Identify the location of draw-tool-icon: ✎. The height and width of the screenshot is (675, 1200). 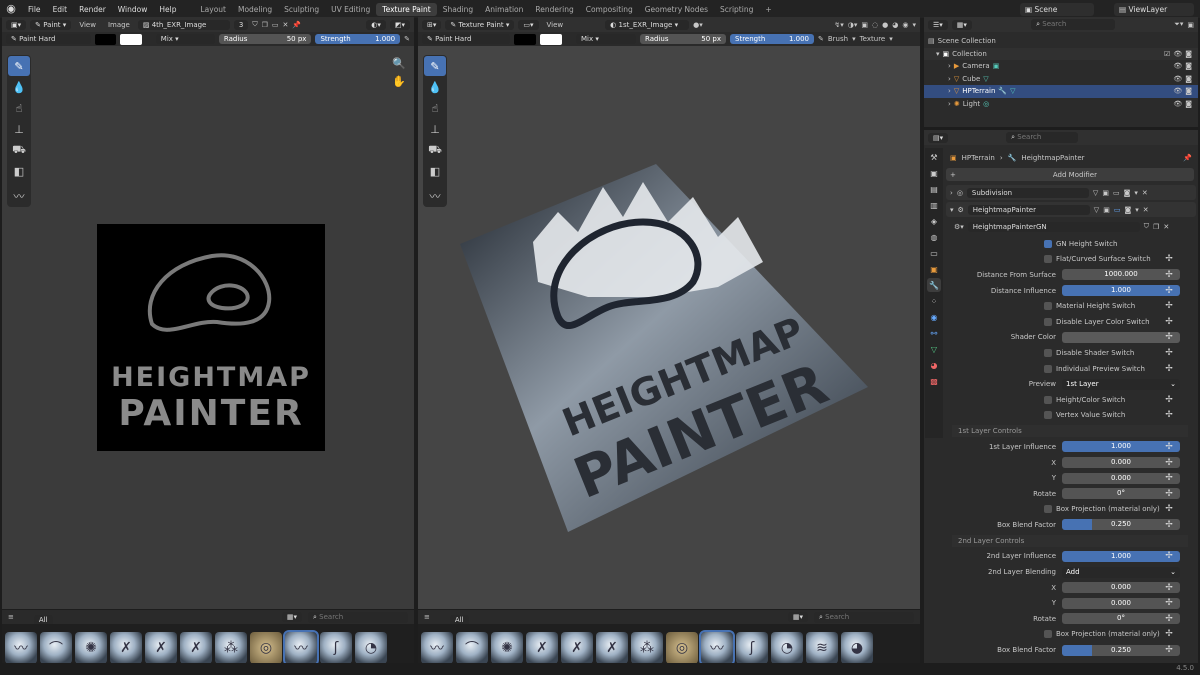
(19, 66).